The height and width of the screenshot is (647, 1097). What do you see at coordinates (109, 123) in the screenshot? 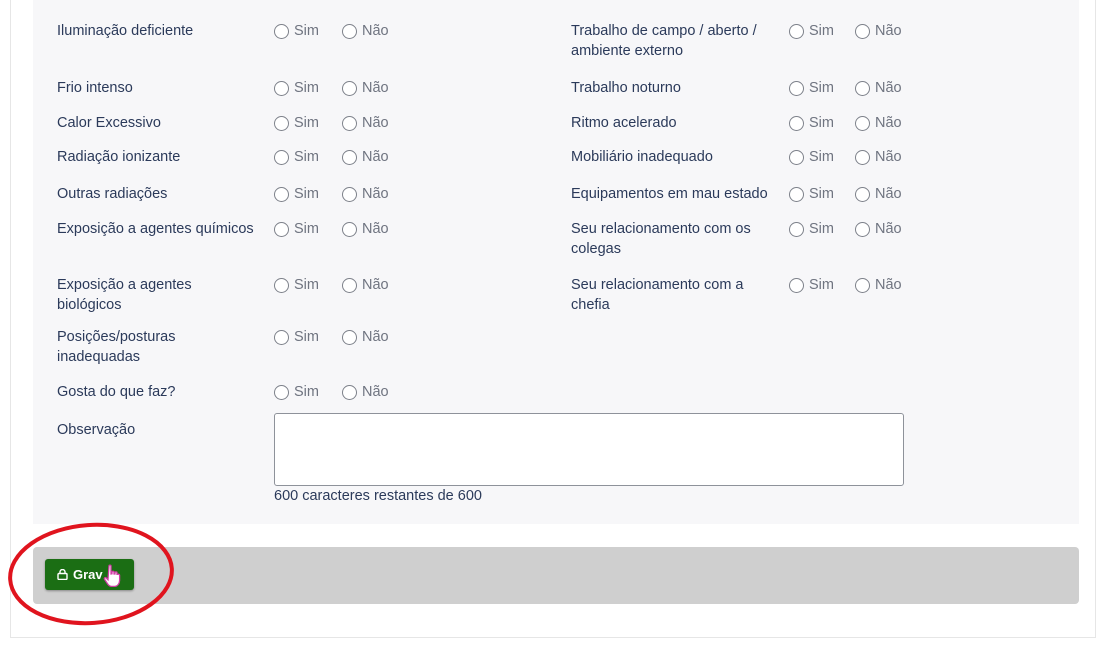
I see `question-label: Calor Excessivo` at bounding box center [109, 123].